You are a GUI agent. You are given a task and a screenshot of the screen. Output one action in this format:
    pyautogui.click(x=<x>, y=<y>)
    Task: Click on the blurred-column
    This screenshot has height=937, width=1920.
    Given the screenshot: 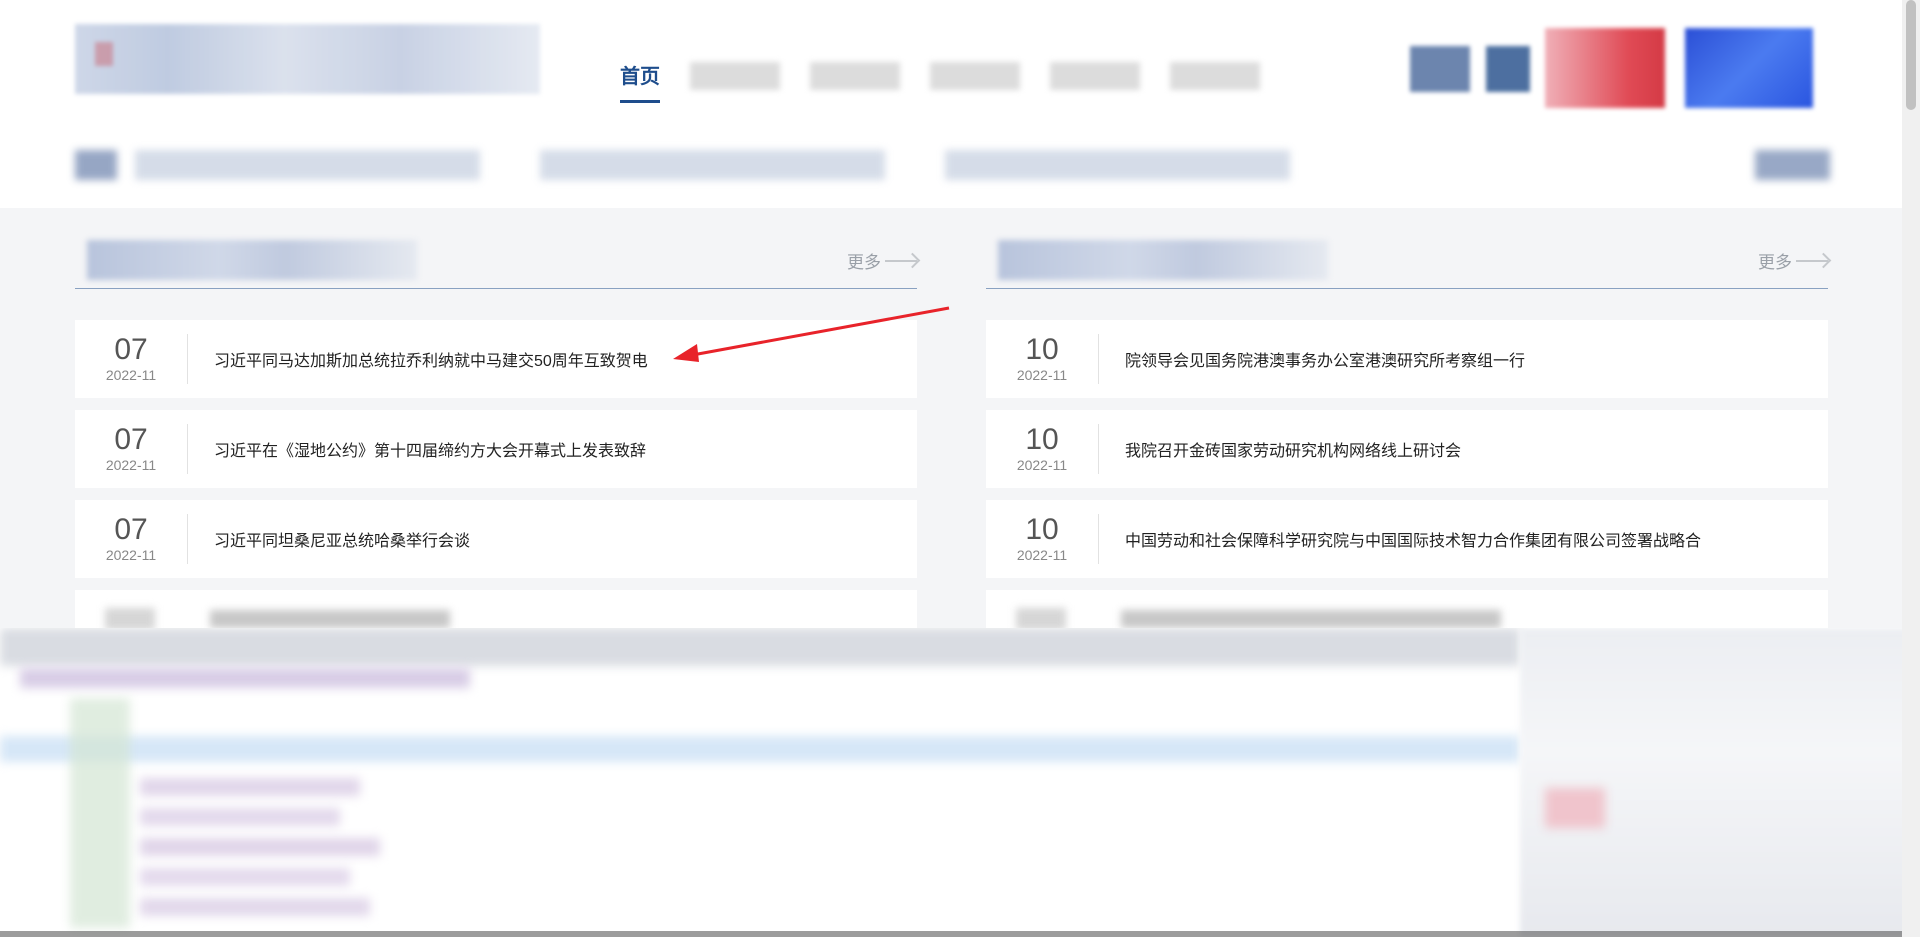 What is the action you would take?
    pyautogui.click(x=100, y=813)
    